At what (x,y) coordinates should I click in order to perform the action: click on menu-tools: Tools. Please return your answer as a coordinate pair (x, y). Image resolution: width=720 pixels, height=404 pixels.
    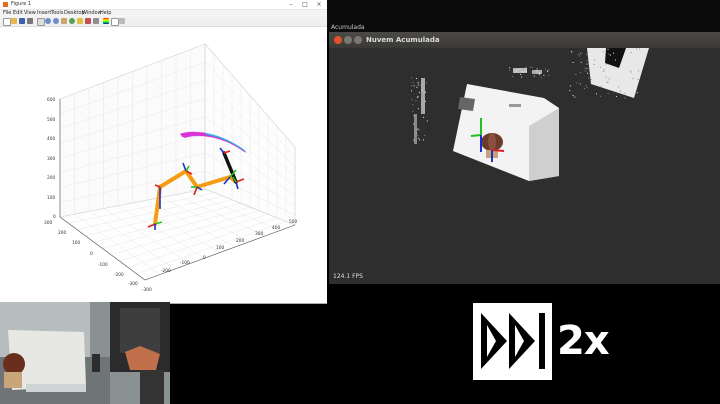
    Looking at the image, I should click on (57, 13).